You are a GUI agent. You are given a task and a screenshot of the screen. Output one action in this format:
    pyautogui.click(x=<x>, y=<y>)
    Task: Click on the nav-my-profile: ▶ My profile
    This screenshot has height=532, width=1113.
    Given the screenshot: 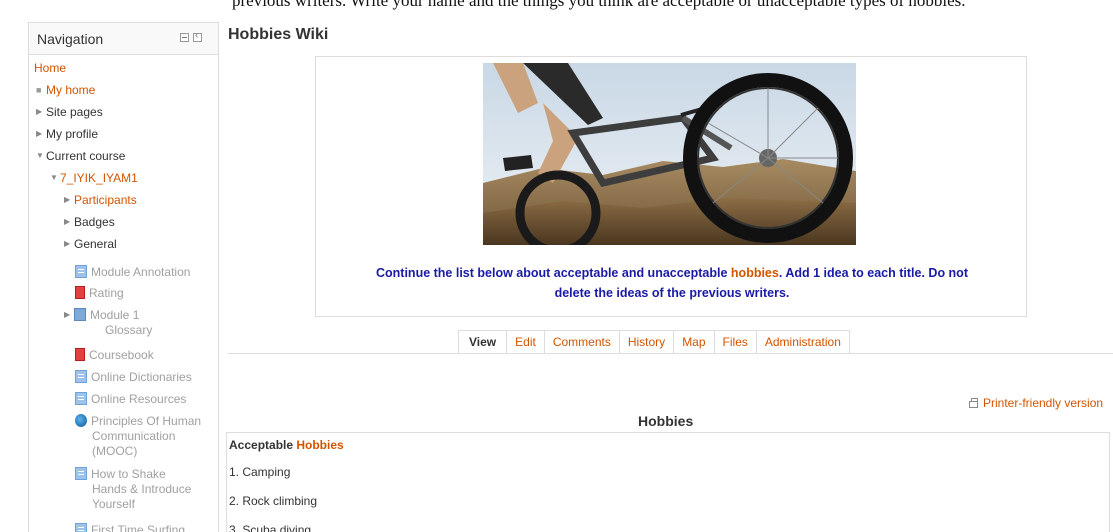 What is the action you would take?
    pyautogui.click(x=67, y=134)
    